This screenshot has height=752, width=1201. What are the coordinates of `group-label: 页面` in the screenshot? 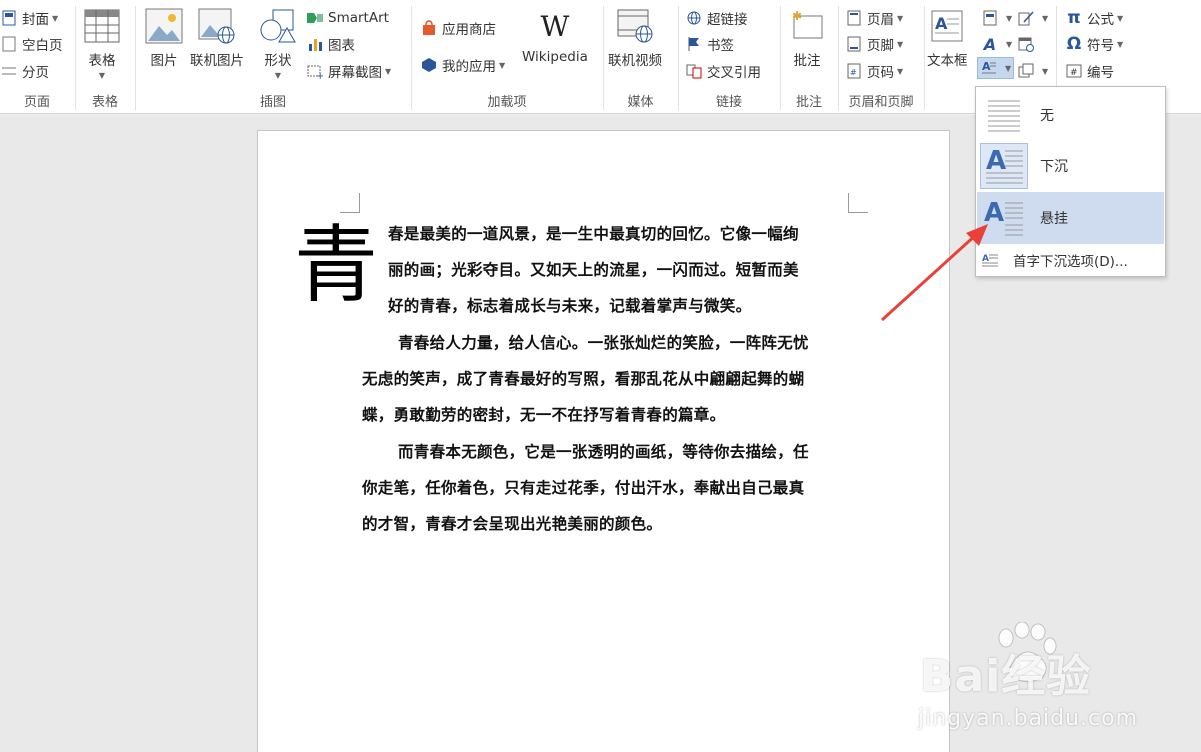 It's located at (36, 102).